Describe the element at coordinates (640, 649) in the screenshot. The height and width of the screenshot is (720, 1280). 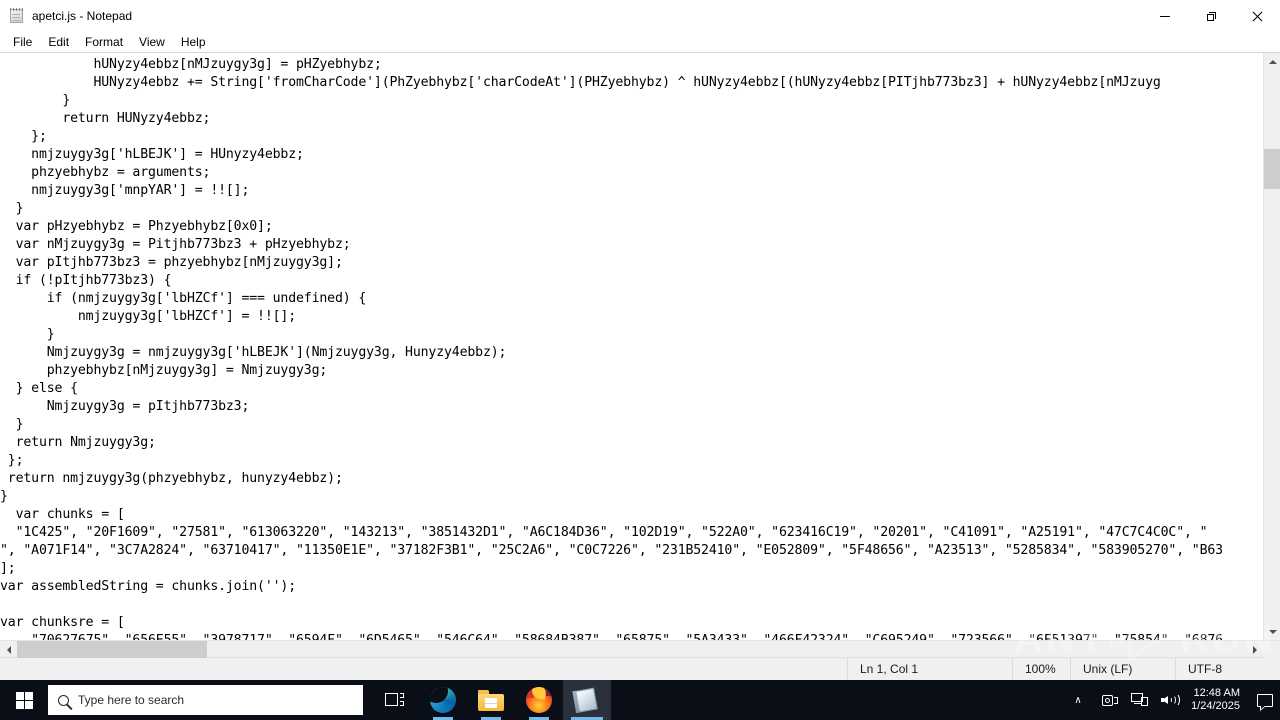
I see `horizontal-scrollbar` at that location.